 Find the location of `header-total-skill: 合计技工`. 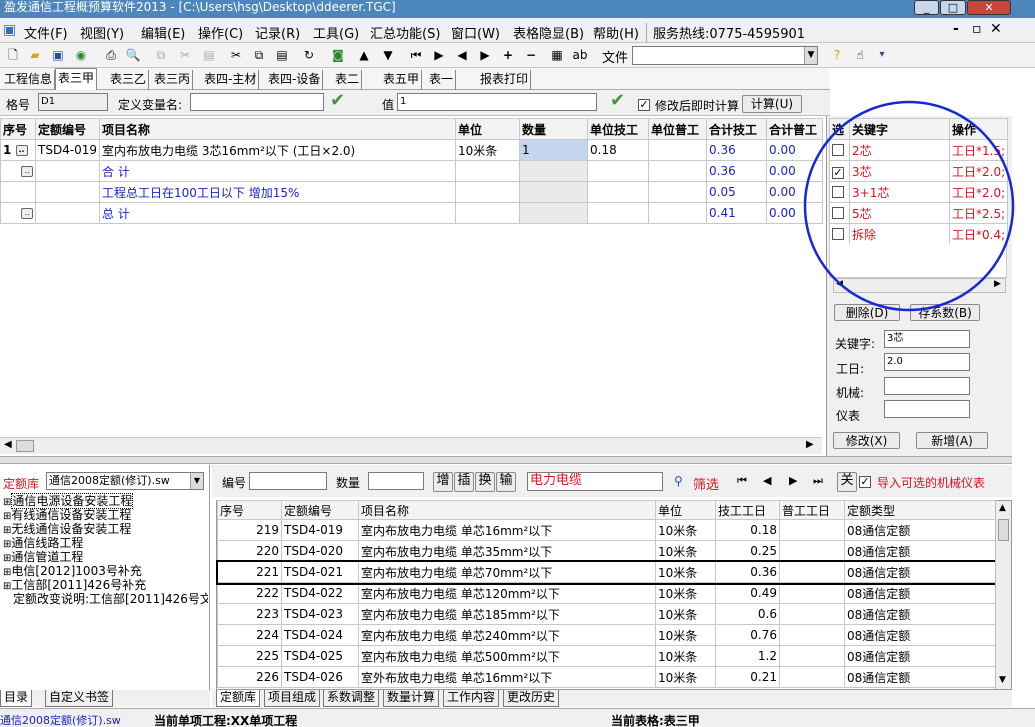

header-total-skill: 合计技工 is located at coordinates (736, 129).